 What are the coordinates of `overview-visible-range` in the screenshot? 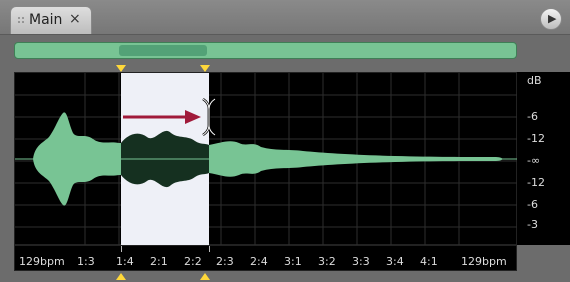 It's located at (163, 50).